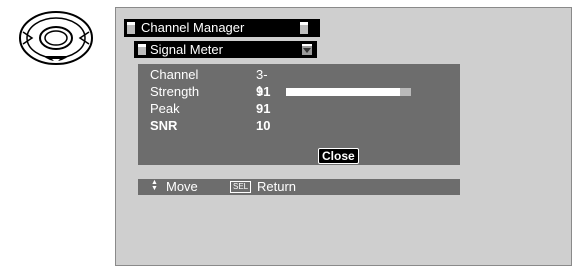 Image resolution: width=573 pixels, height=268 pixels. What do you see at coordinates (154, 185) in the screenshot?
I see `up-down-arrows-icon: ▲ ▼` at bounding box center [154, 185].